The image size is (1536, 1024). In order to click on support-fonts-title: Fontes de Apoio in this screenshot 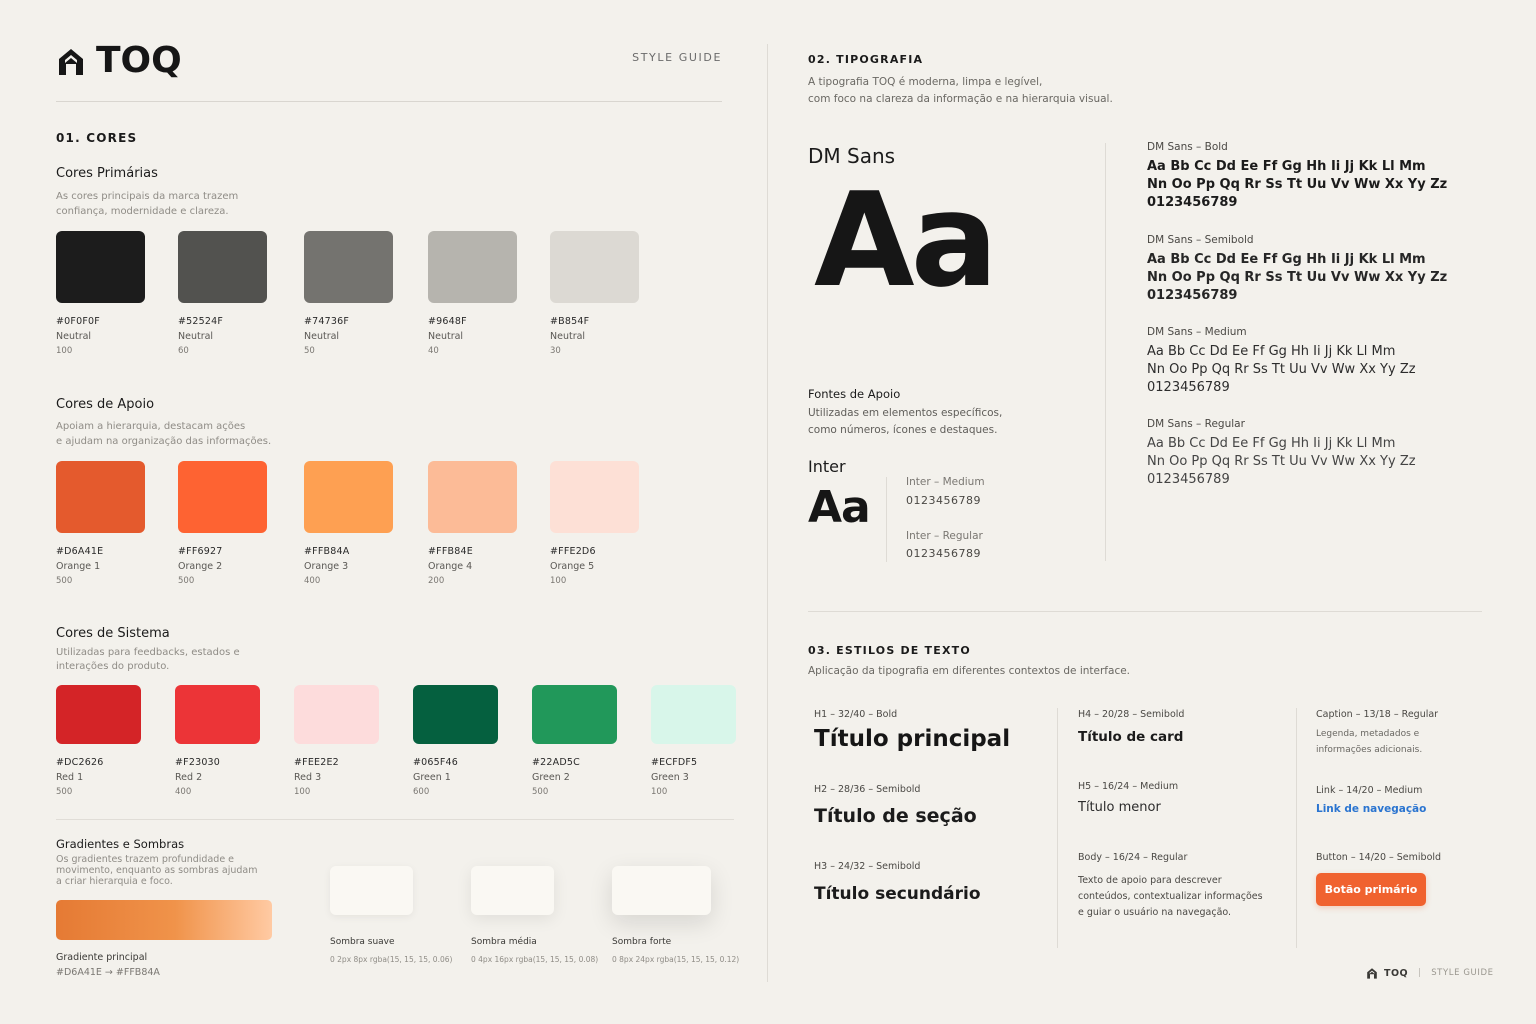, I will do `click(854, 394)`.